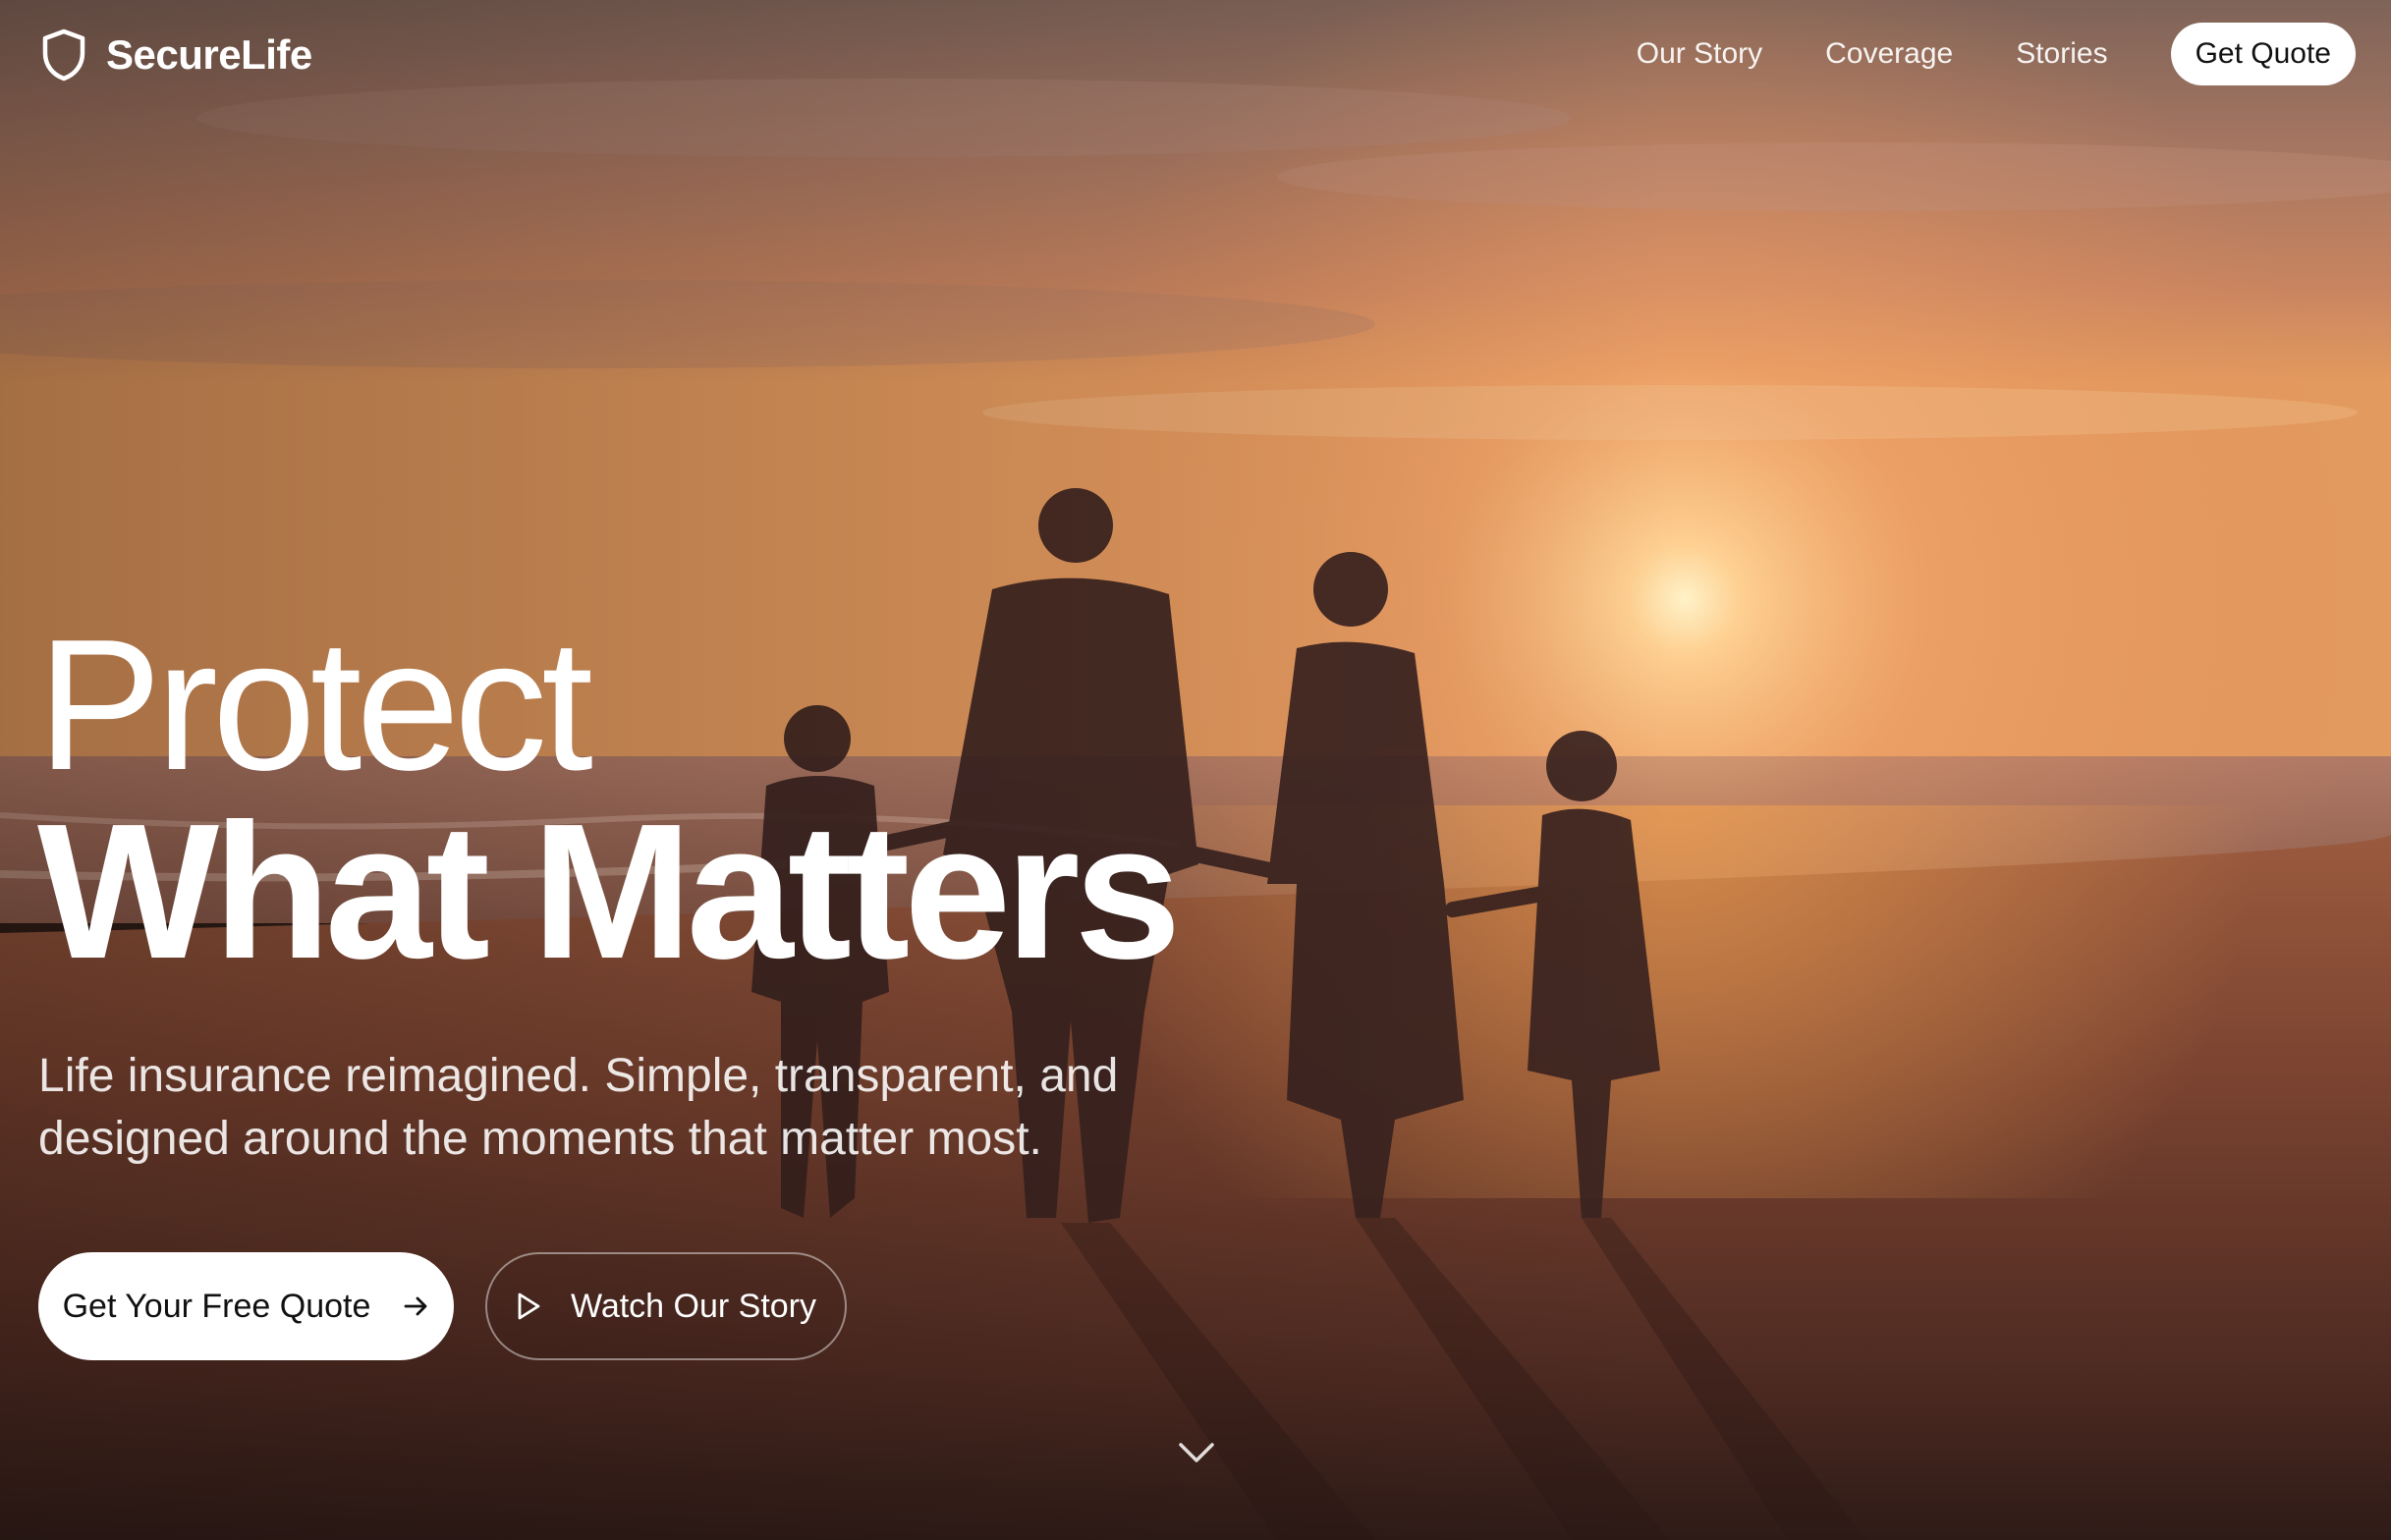 Image resolution: width=2391 pixels, height=1540 pixels. I want to click on headline-line-2: What Matters, so click(610, 891).